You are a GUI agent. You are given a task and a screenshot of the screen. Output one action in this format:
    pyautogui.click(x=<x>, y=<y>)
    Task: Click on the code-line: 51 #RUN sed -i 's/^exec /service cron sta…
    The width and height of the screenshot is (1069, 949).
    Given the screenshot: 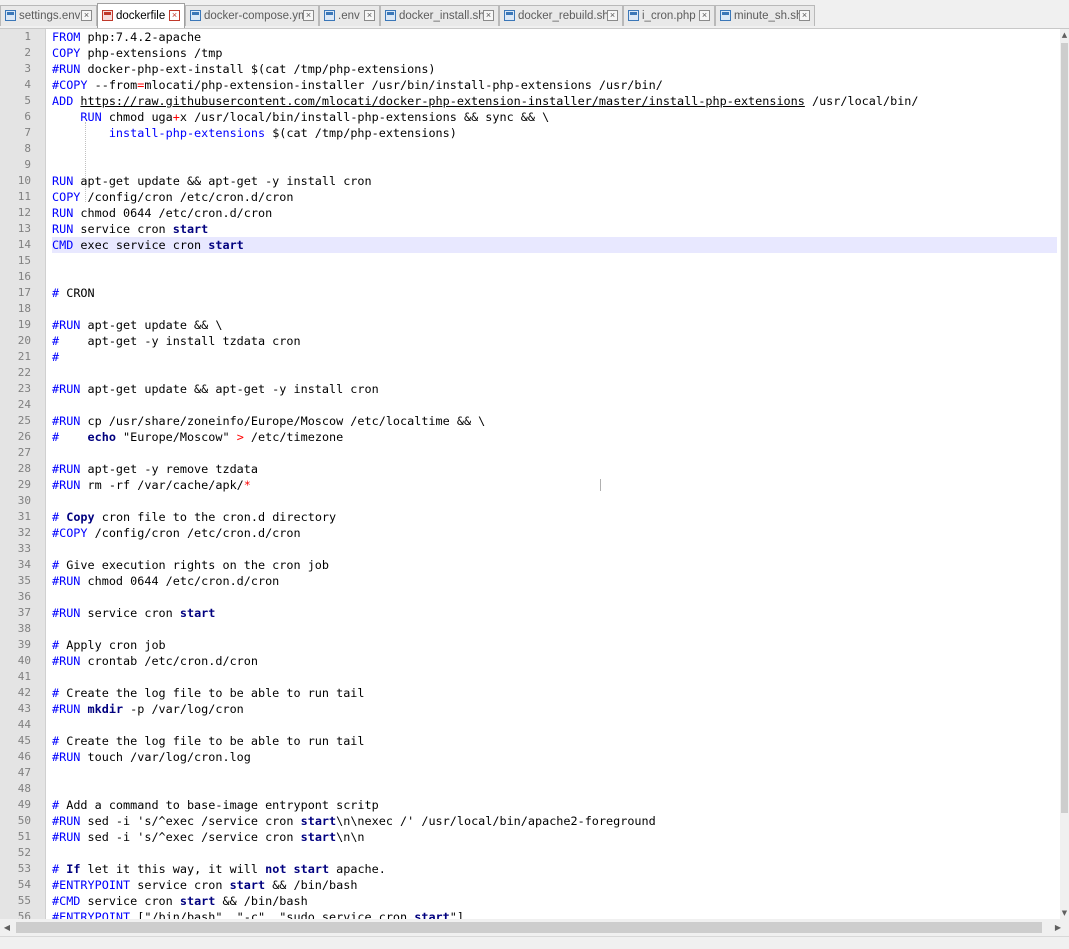 What is the action you would take?
    pyautogui.click(x=537, y=837)
    